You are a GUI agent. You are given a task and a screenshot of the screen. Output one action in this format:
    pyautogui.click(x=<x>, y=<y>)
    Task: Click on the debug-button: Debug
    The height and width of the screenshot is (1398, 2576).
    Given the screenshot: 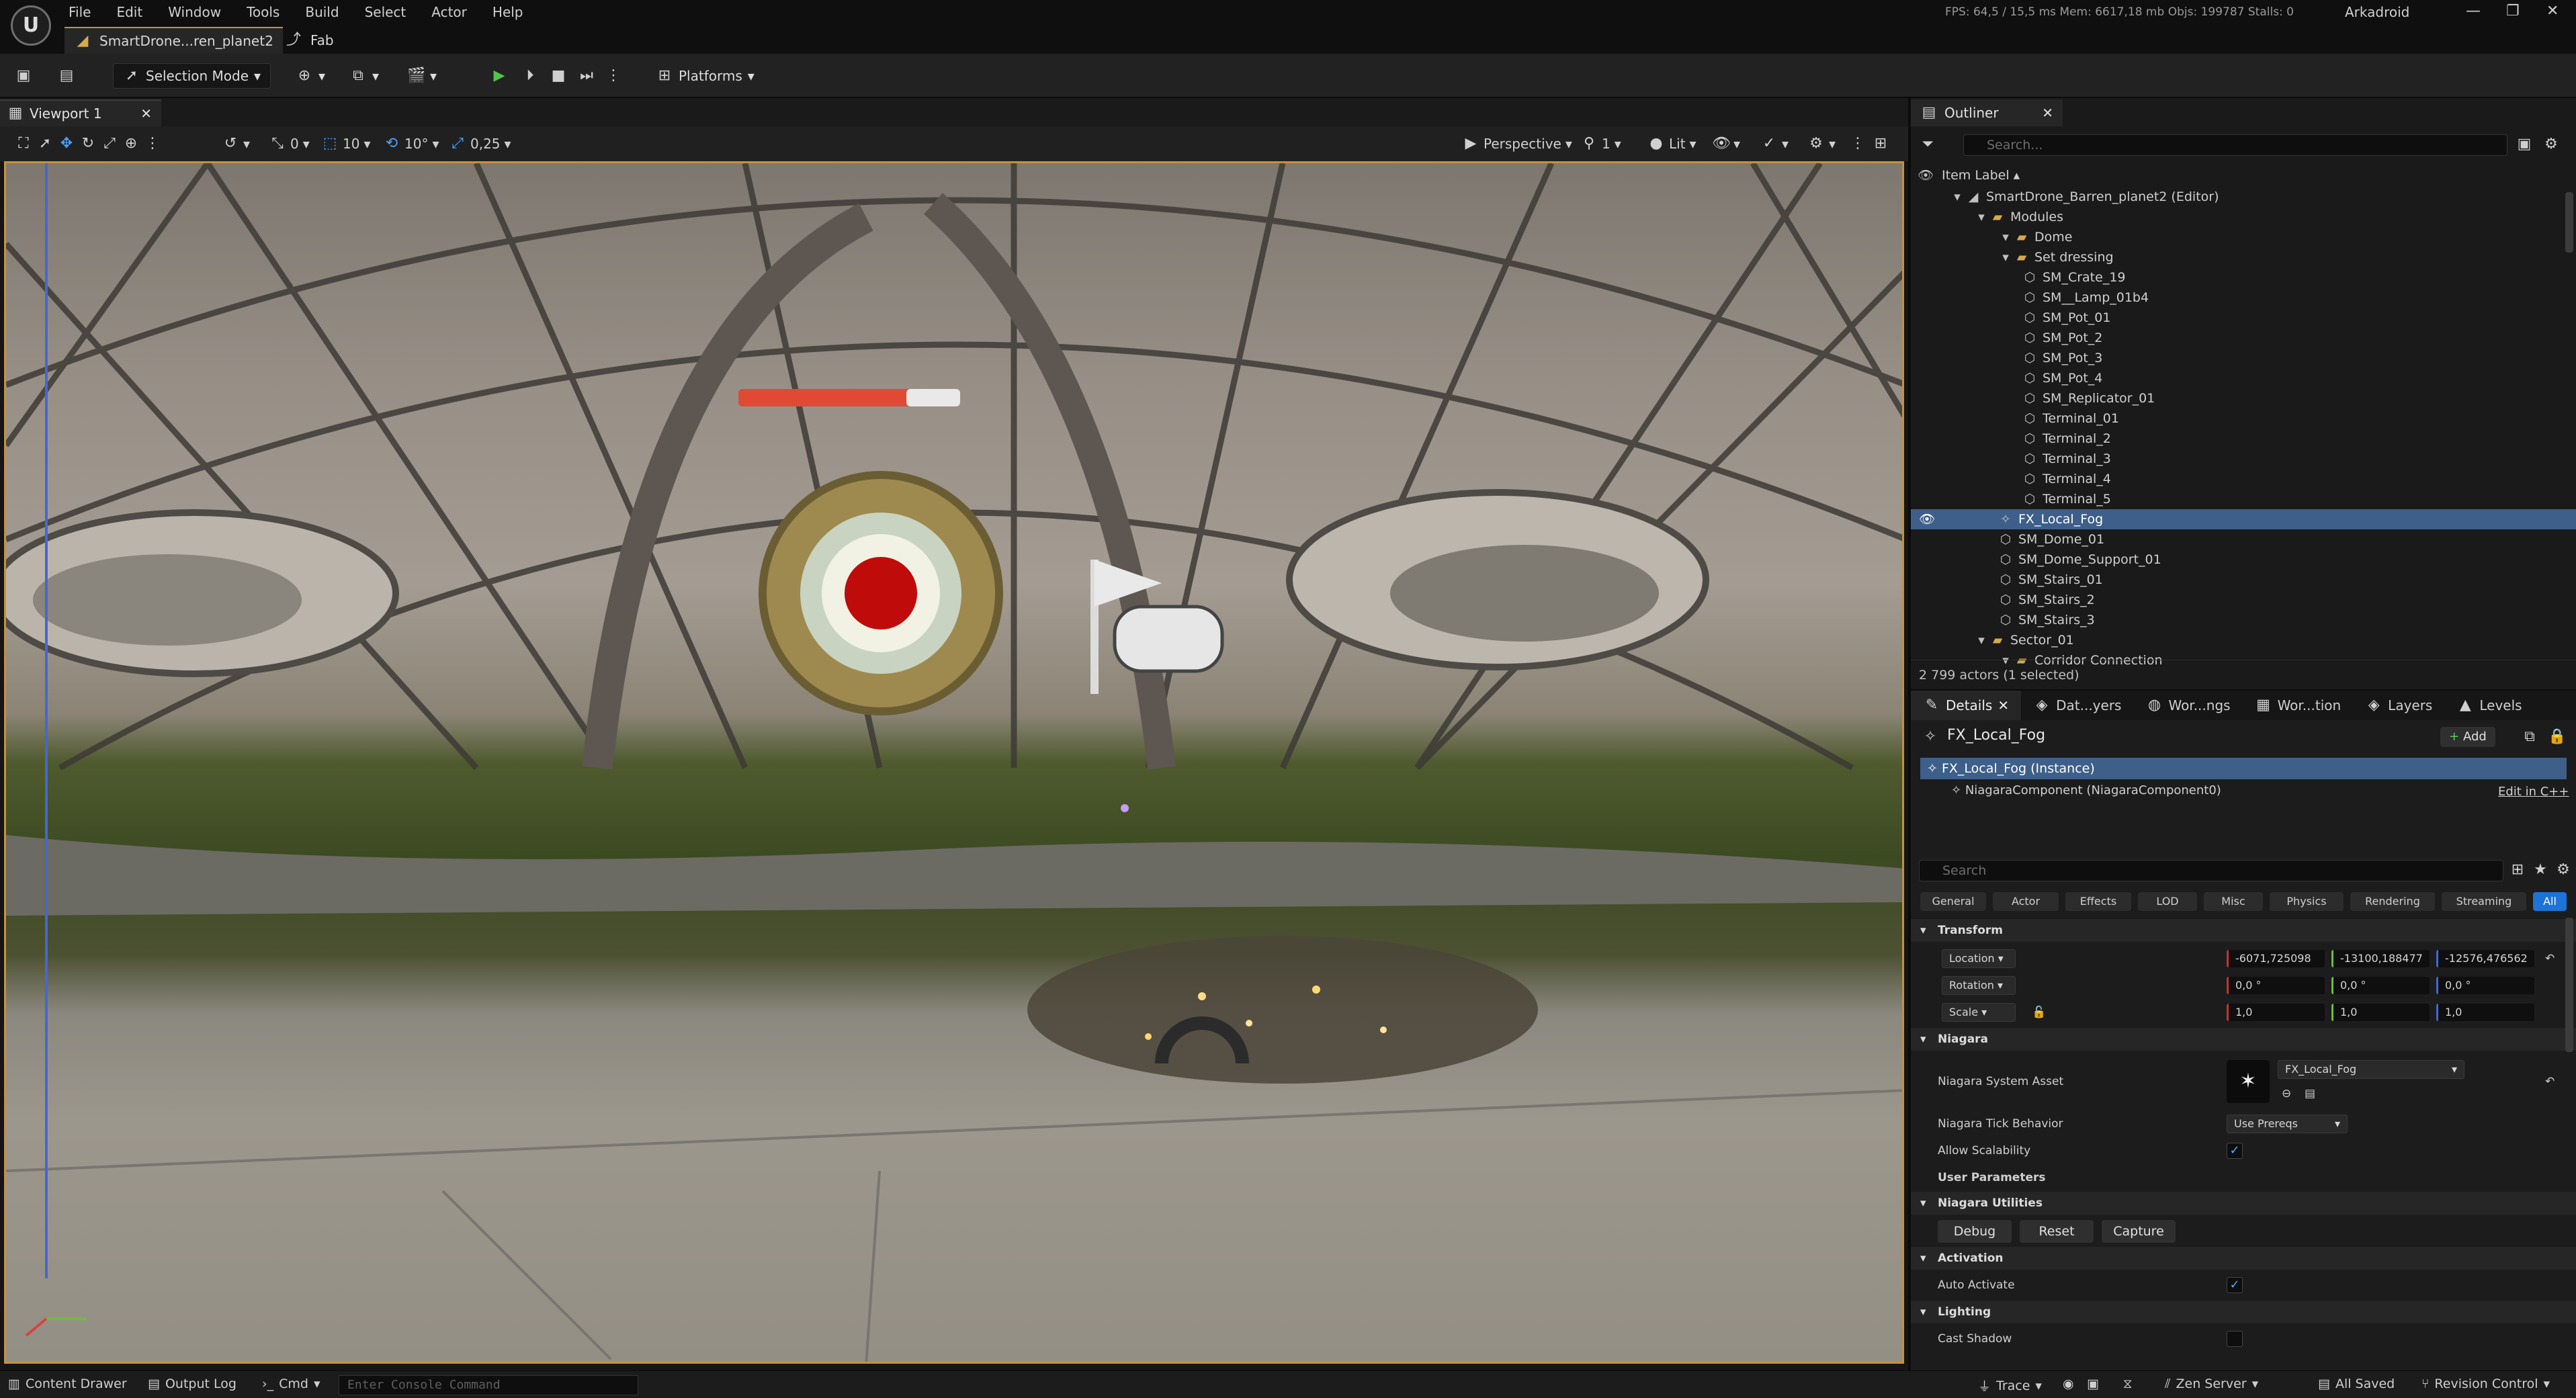 What is the action you would take?
    pyautogui.click(x=1975, y=1231)
    